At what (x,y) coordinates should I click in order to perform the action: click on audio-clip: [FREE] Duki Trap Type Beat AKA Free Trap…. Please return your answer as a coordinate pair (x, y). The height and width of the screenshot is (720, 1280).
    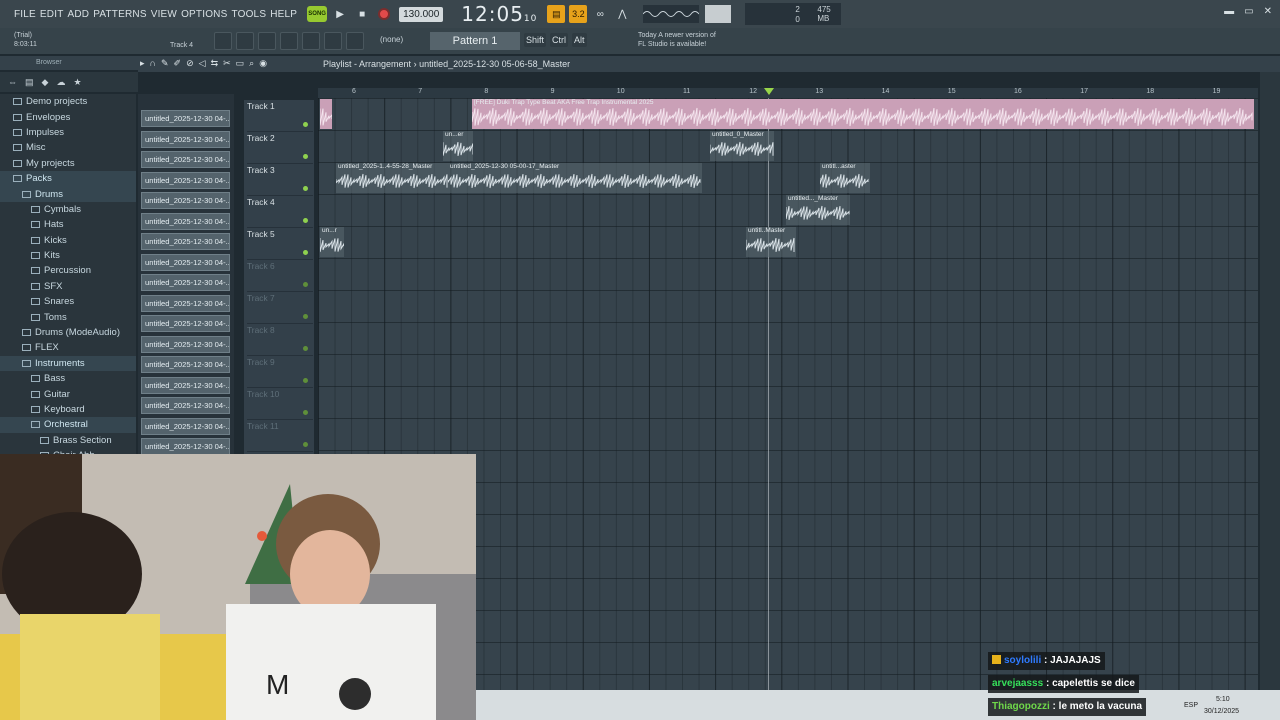
    Looking at the image, I should click on (863, 114).